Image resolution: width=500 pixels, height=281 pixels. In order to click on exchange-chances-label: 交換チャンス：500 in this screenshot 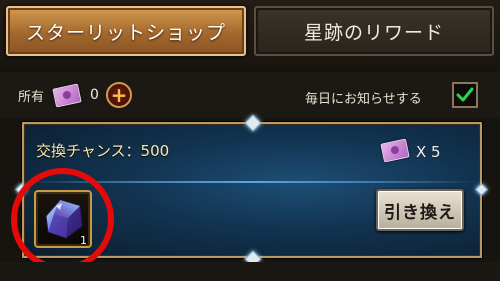, I will do `click(103, 151)`.